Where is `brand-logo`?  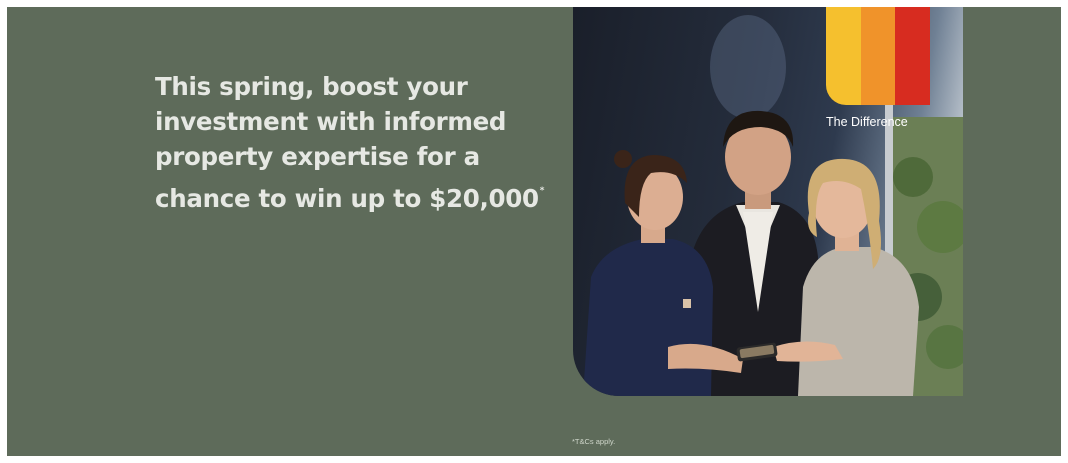
brand-logo is located at coordinates (878, 56).